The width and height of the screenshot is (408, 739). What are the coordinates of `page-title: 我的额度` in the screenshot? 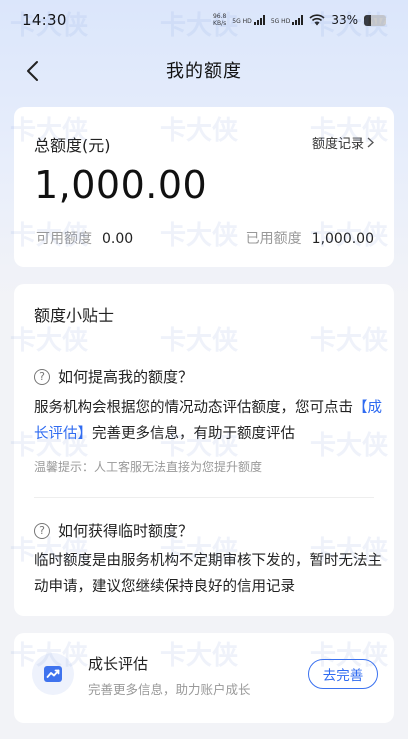 It's located at (204, 71).